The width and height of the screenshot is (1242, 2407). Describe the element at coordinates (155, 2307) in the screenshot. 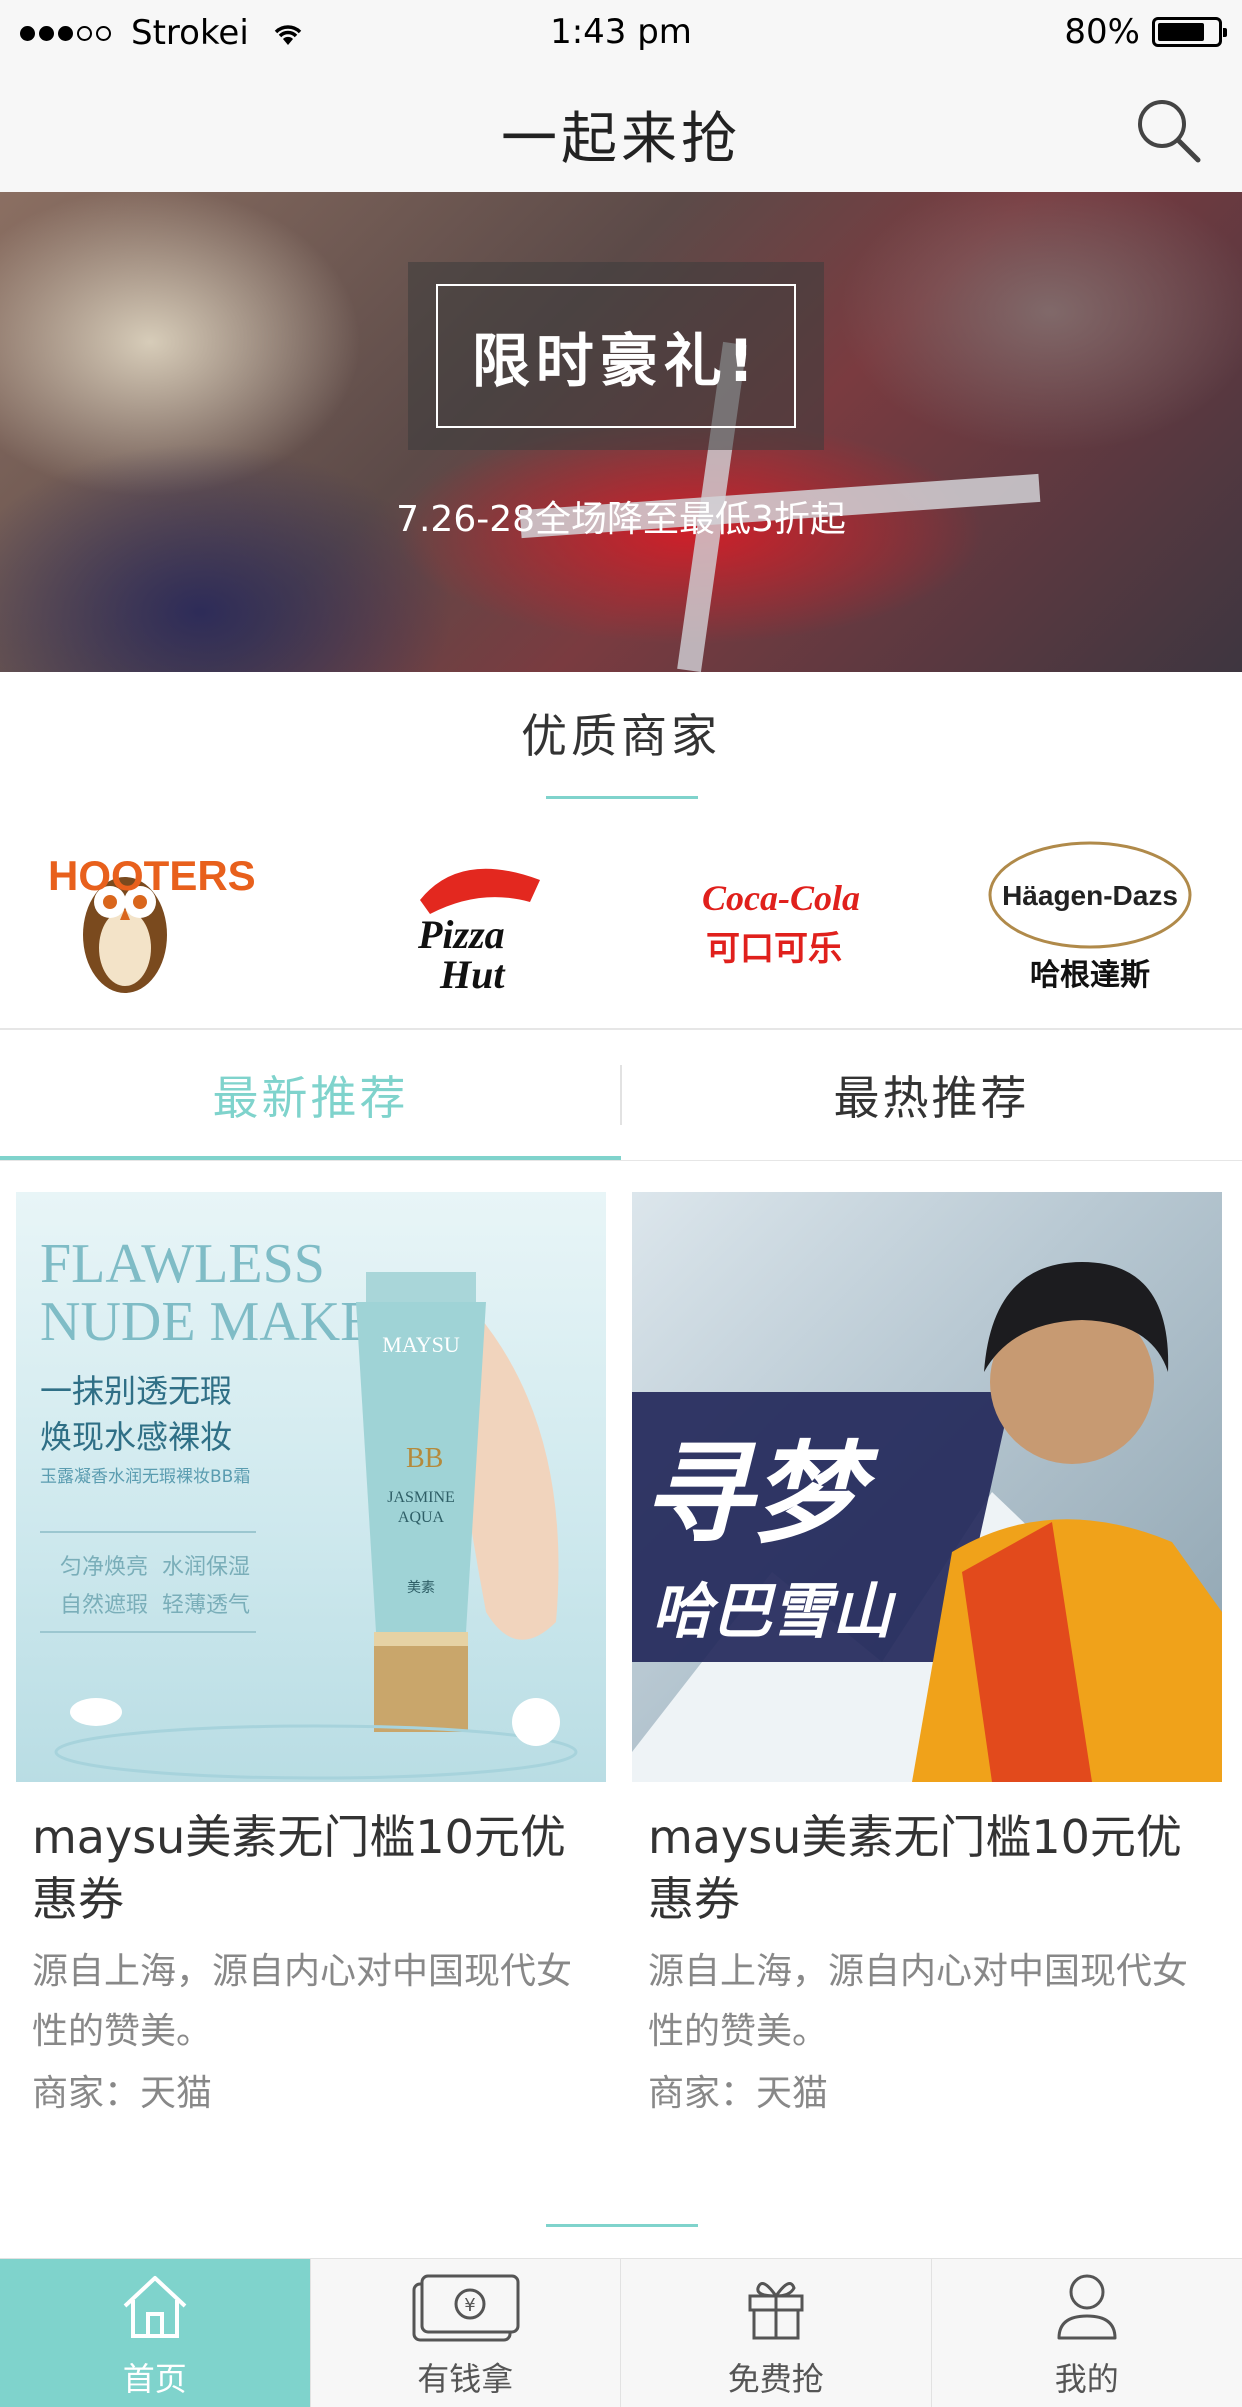

I see `home-icon` at that location.